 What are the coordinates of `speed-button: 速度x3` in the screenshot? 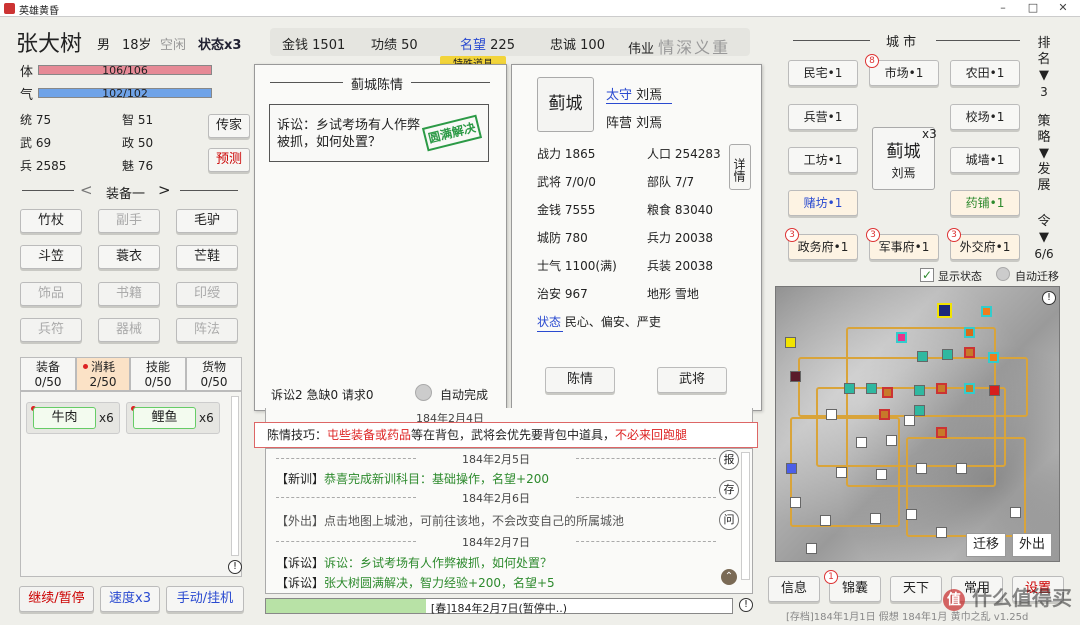 It's located at (130, 599).